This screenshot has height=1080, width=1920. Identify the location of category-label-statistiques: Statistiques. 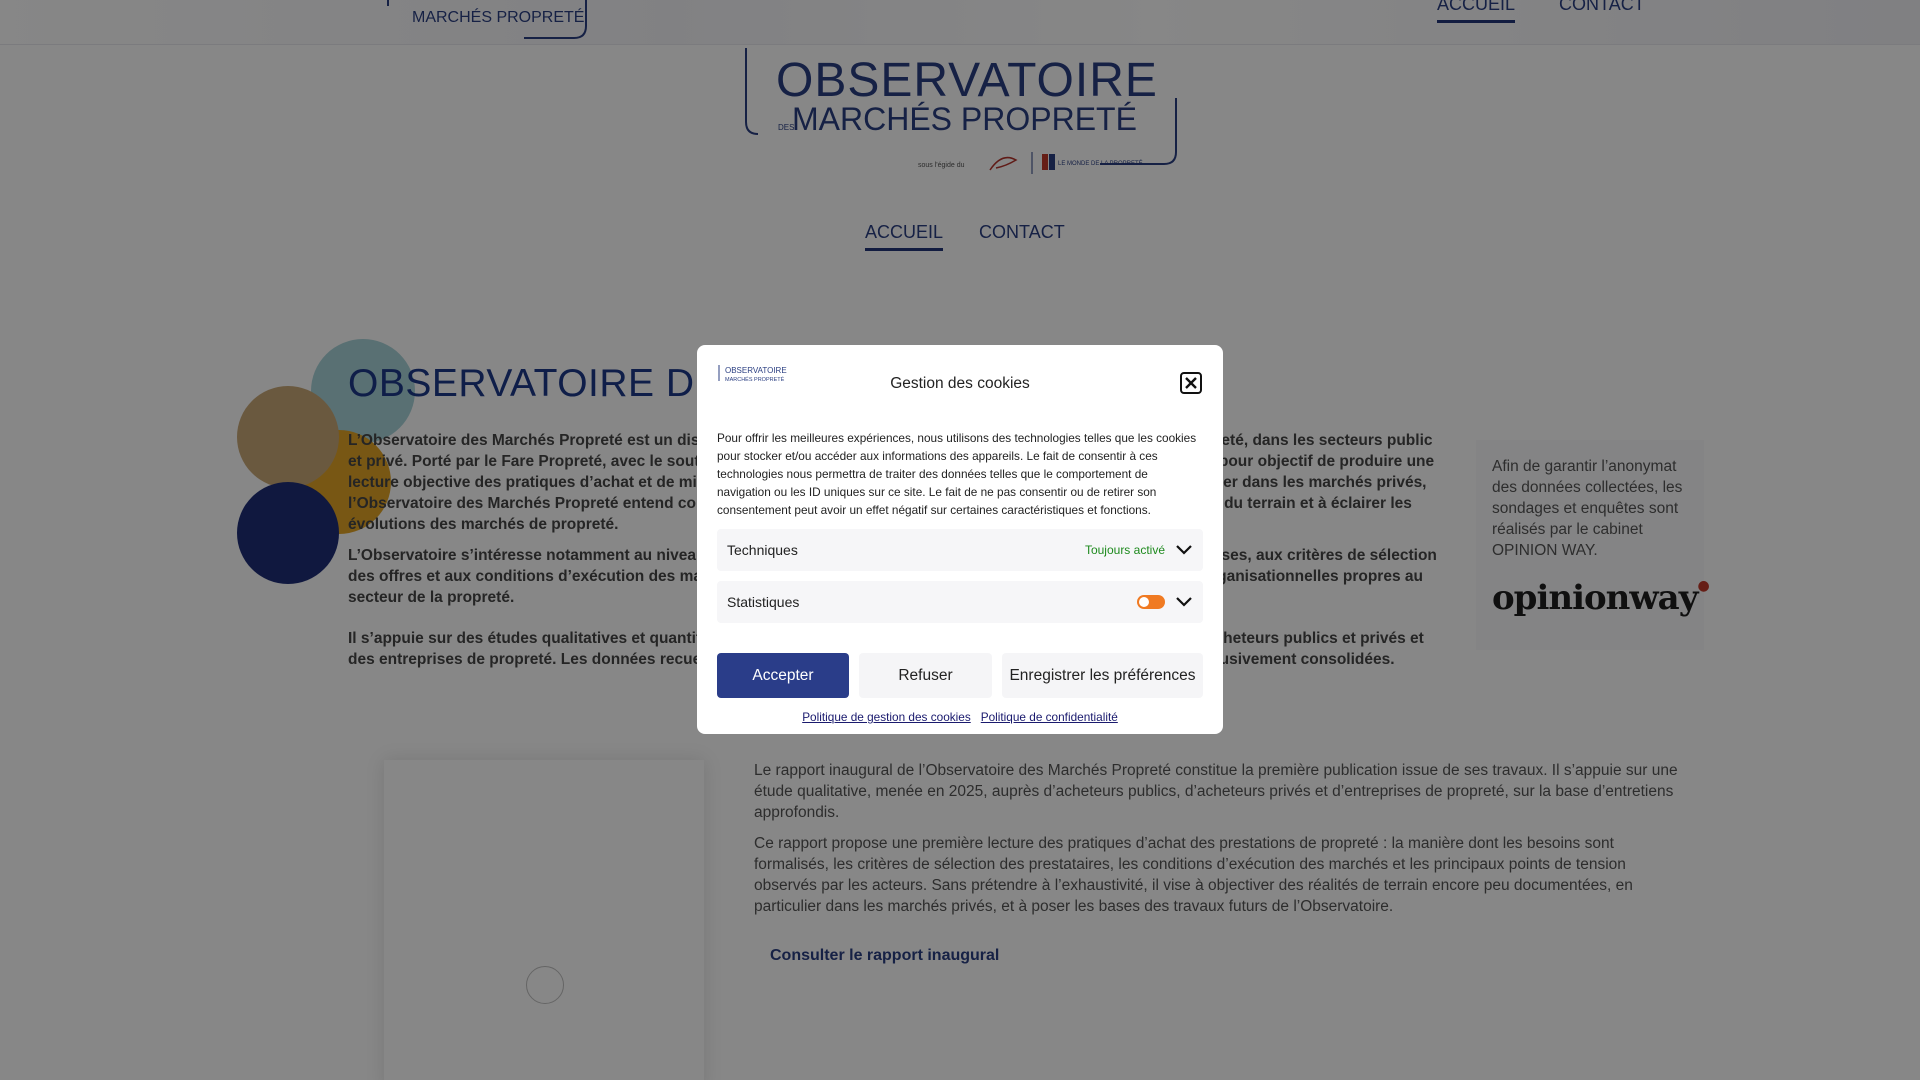
(763, 602).